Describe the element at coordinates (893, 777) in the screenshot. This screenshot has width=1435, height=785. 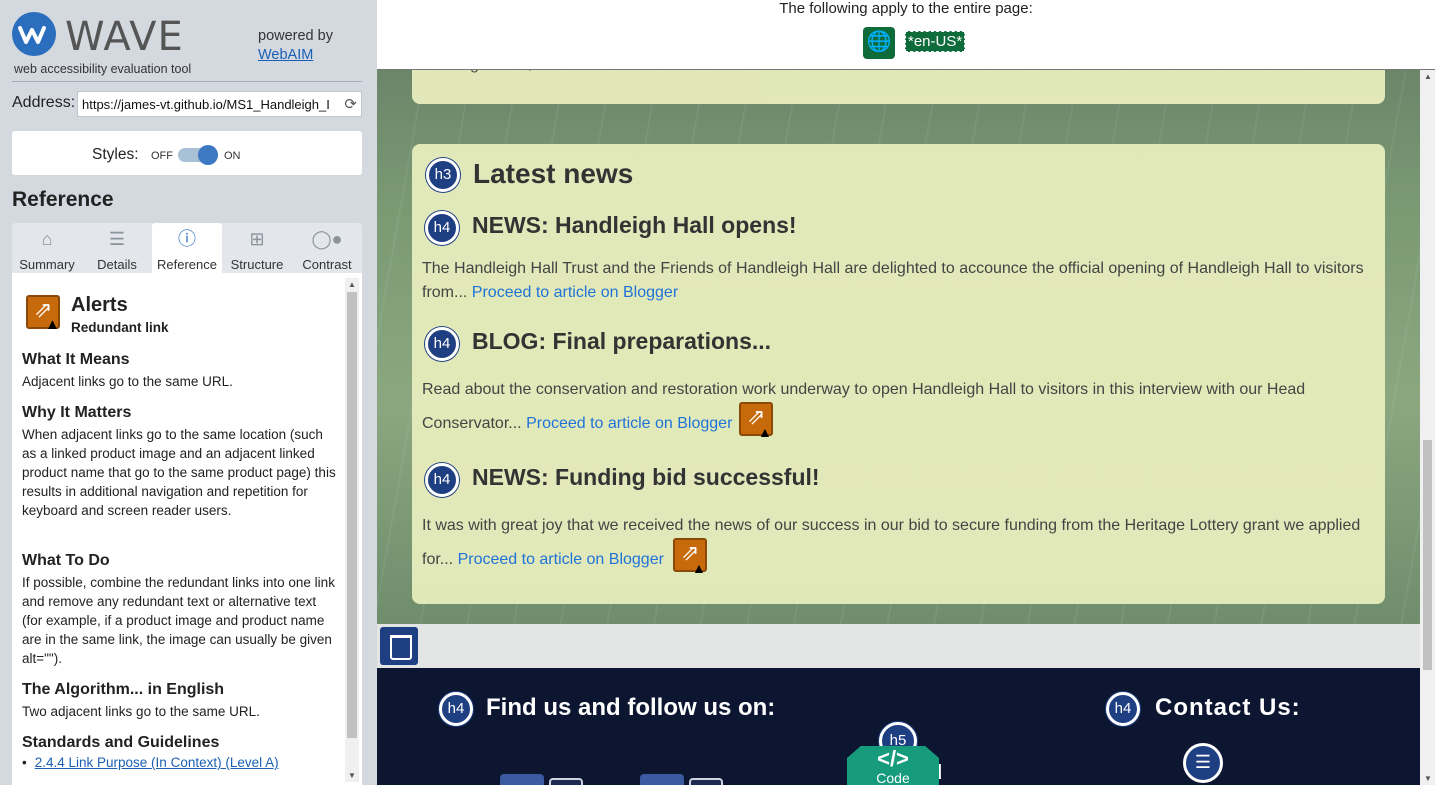
I see `code-label: Code` at that location.